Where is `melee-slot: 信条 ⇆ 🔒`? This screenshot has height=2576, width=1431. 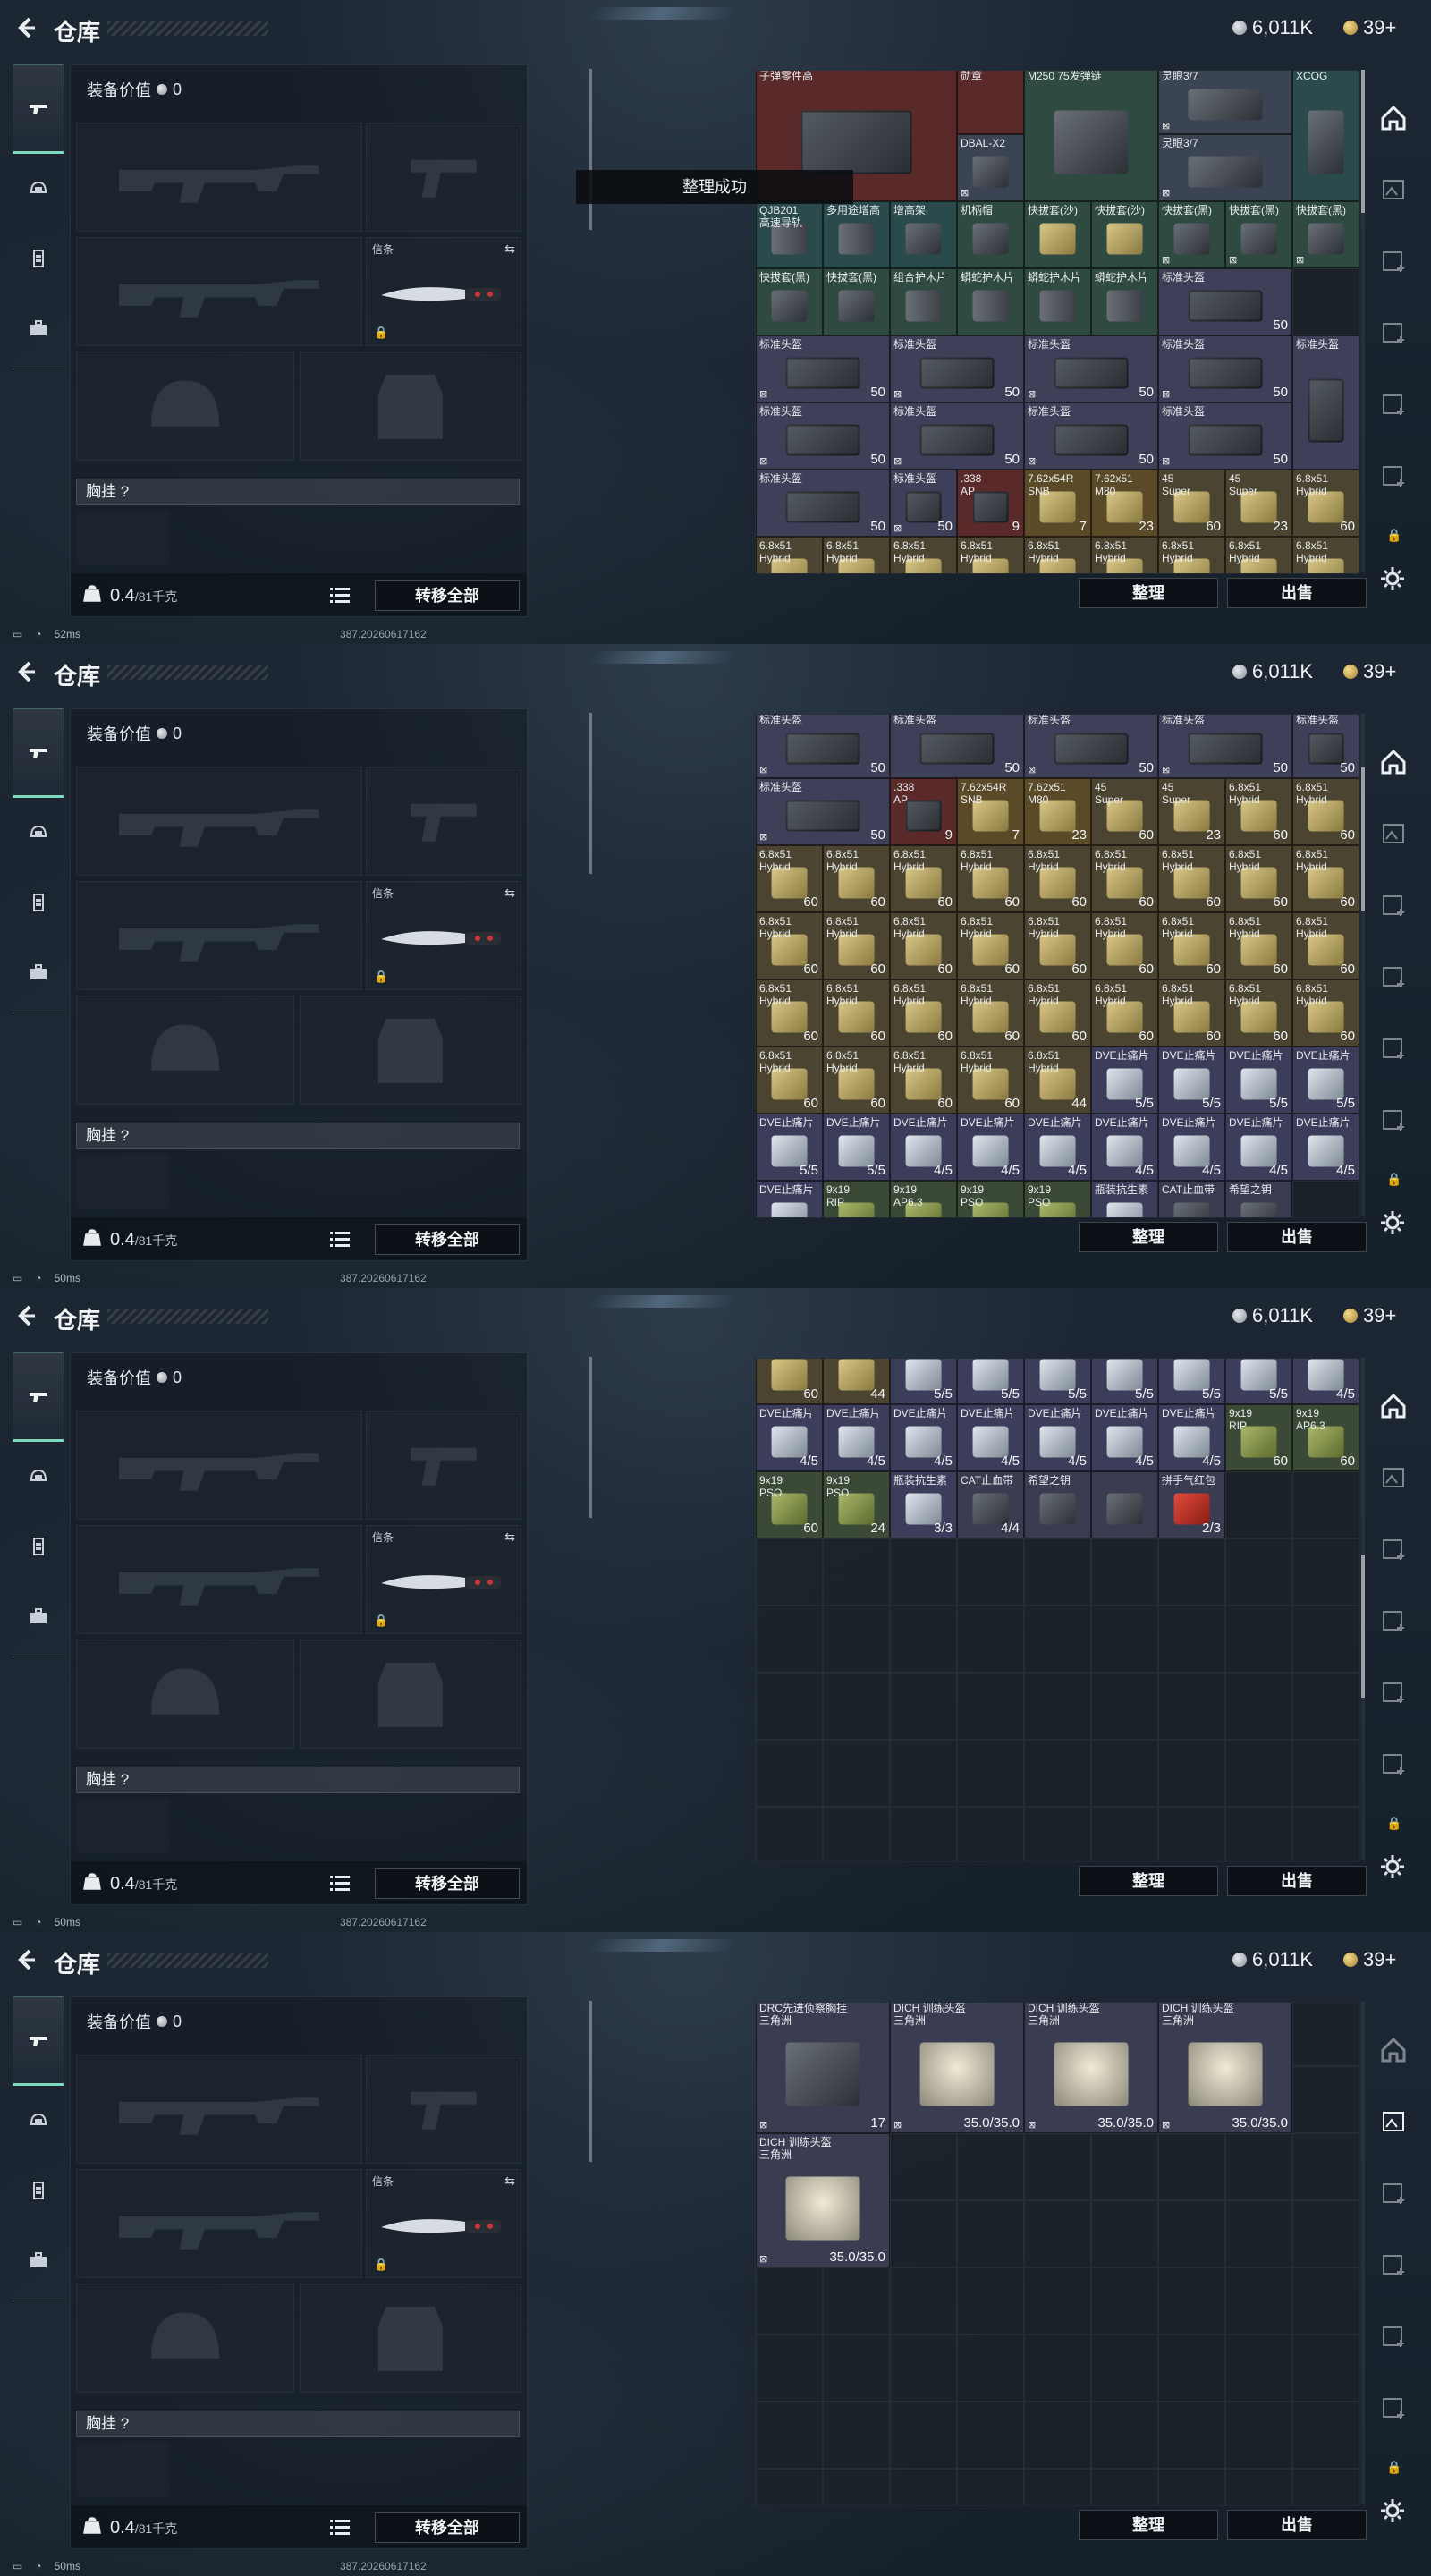 melee-slot: 信条 ⇆ 🔒 is located at coordinates (444, 2223).